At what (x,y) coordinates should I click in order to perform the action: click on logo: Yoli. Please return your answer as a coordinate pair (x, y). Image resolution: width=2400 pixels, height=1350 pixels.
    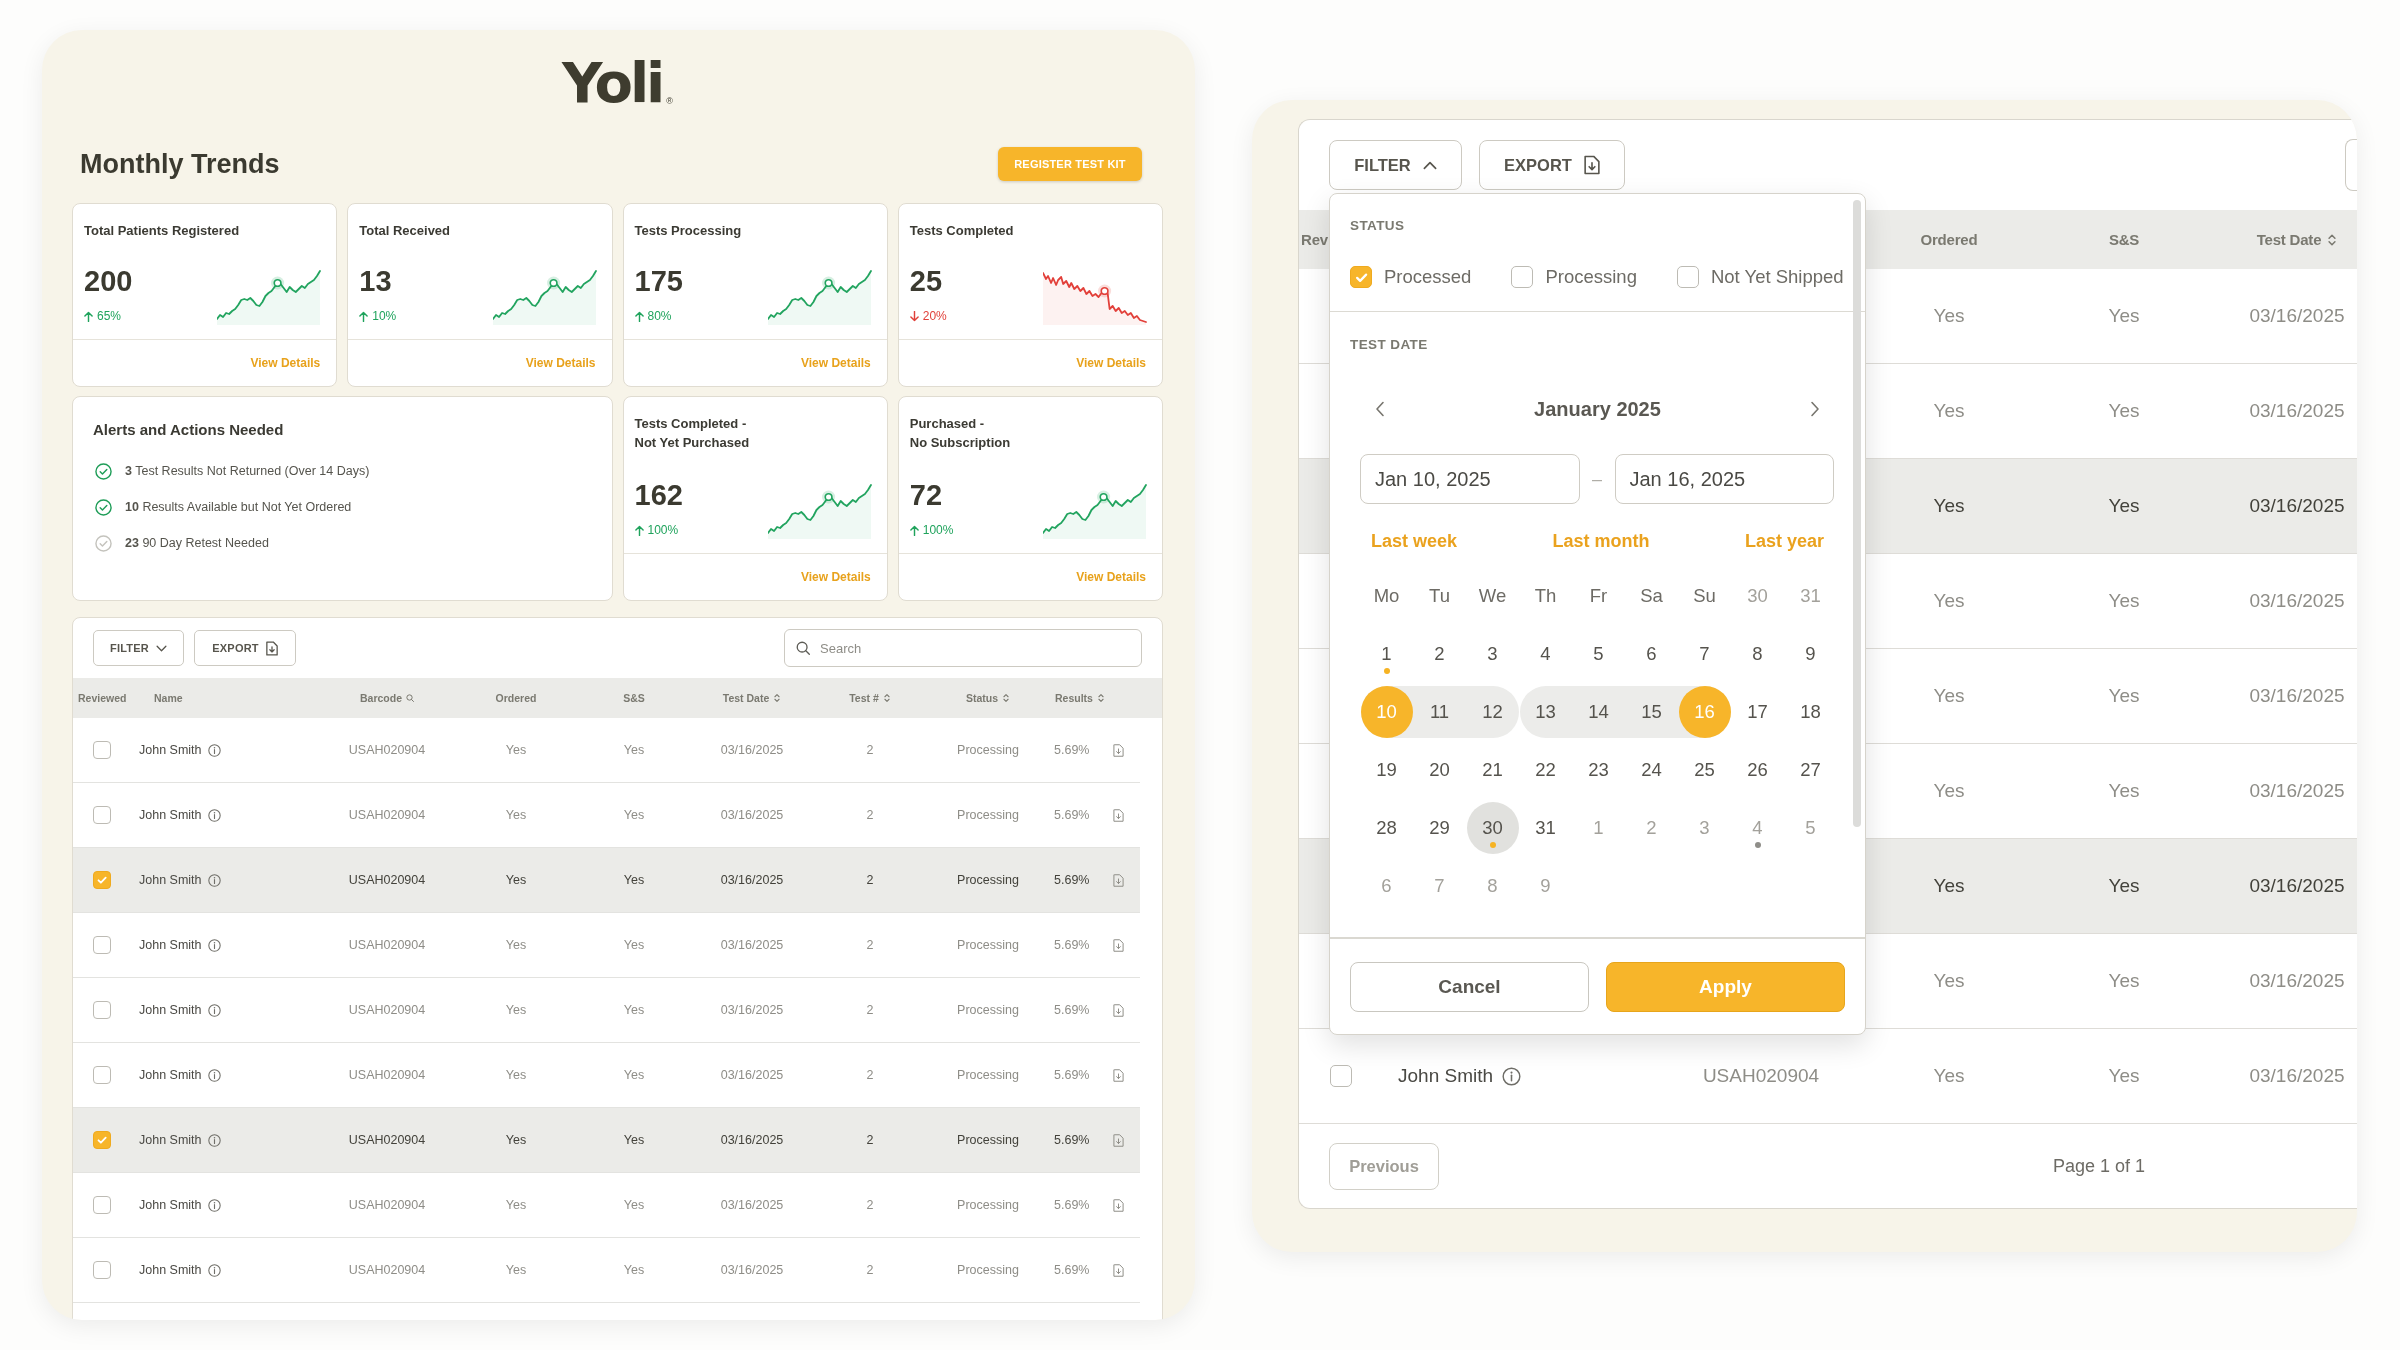
    Looking at the image, I should click on (612, 83).